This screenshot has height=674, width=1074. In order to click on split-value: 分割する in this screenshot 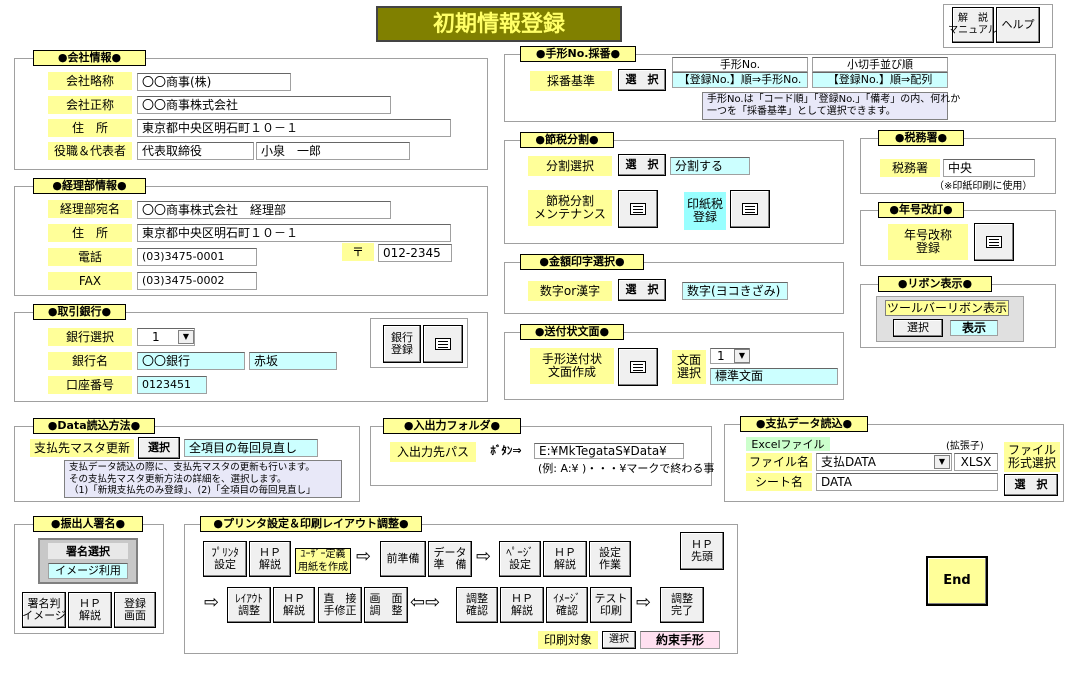, I will do `click(710, 166)`.